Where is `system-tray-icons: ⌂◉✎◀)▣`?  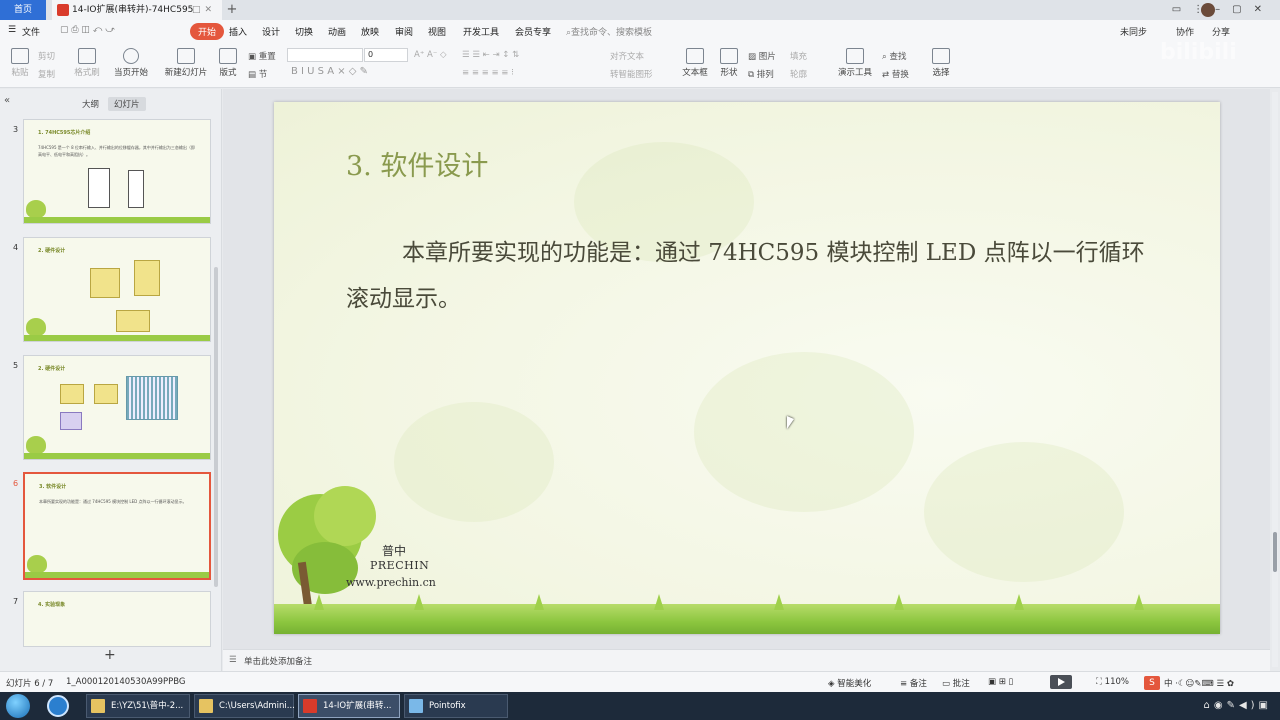
system-tray-icons: ⌂◉✎◀)▣ is located at coordinates (1238, 705).